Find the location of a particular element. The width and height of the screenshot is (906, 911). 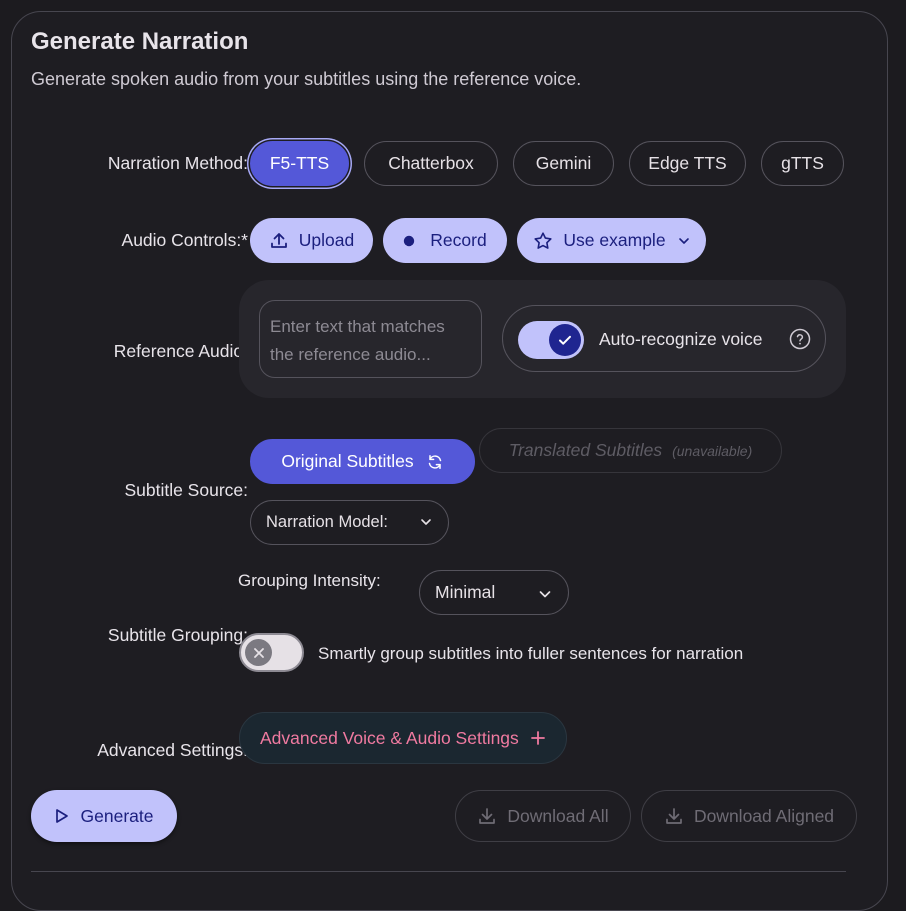

narration-model-dropdown: Narration Model: is located at coordinates (349, 522).